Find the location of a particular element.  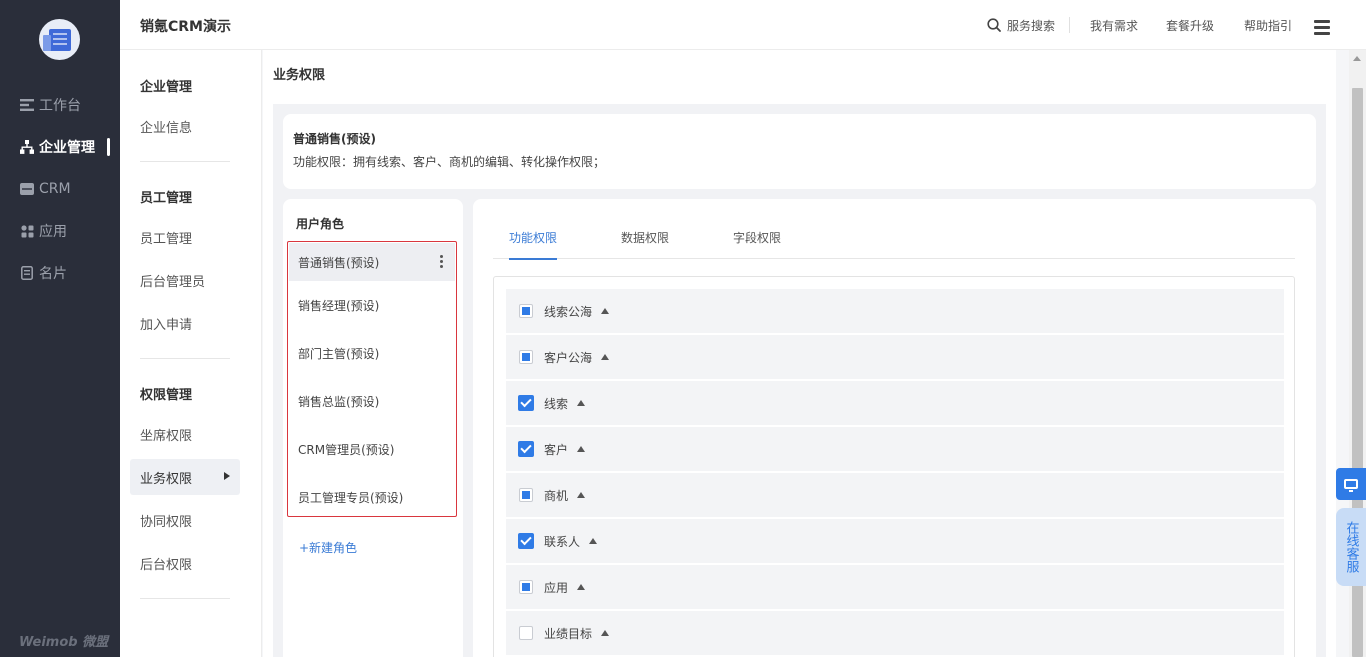

top-bar: 销氪CRM演示 服务搜索 我有需求 套餐升级 帮助指引 is located at coordinates (743, 25).